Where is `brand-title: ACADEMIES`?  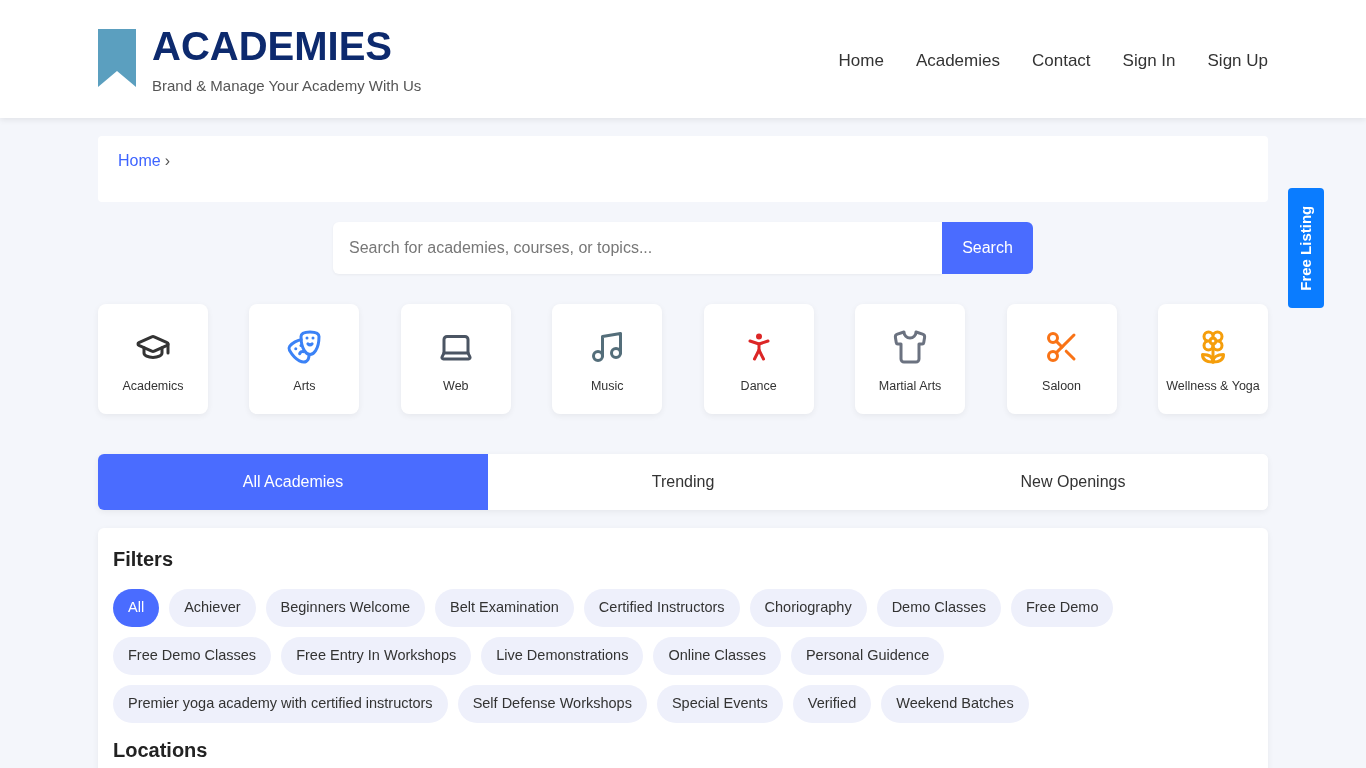
brand-title: ACADEMIES is located at coordinates (273, 46).